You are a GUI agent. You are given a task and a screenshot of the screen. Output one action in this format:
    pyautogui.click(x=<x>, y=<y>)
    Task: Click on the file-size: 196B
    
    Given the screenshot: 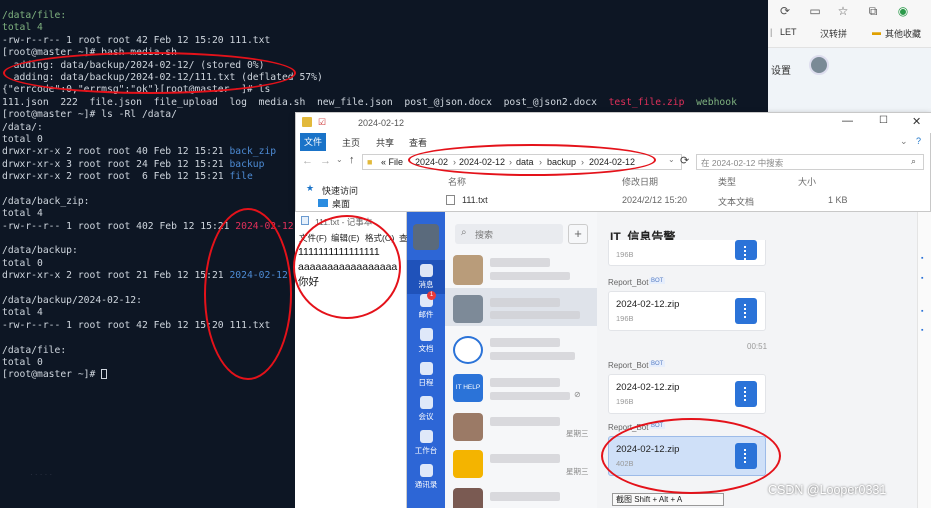 What is the action you would take?
    pyautogui.click(x=625, y=254)
    